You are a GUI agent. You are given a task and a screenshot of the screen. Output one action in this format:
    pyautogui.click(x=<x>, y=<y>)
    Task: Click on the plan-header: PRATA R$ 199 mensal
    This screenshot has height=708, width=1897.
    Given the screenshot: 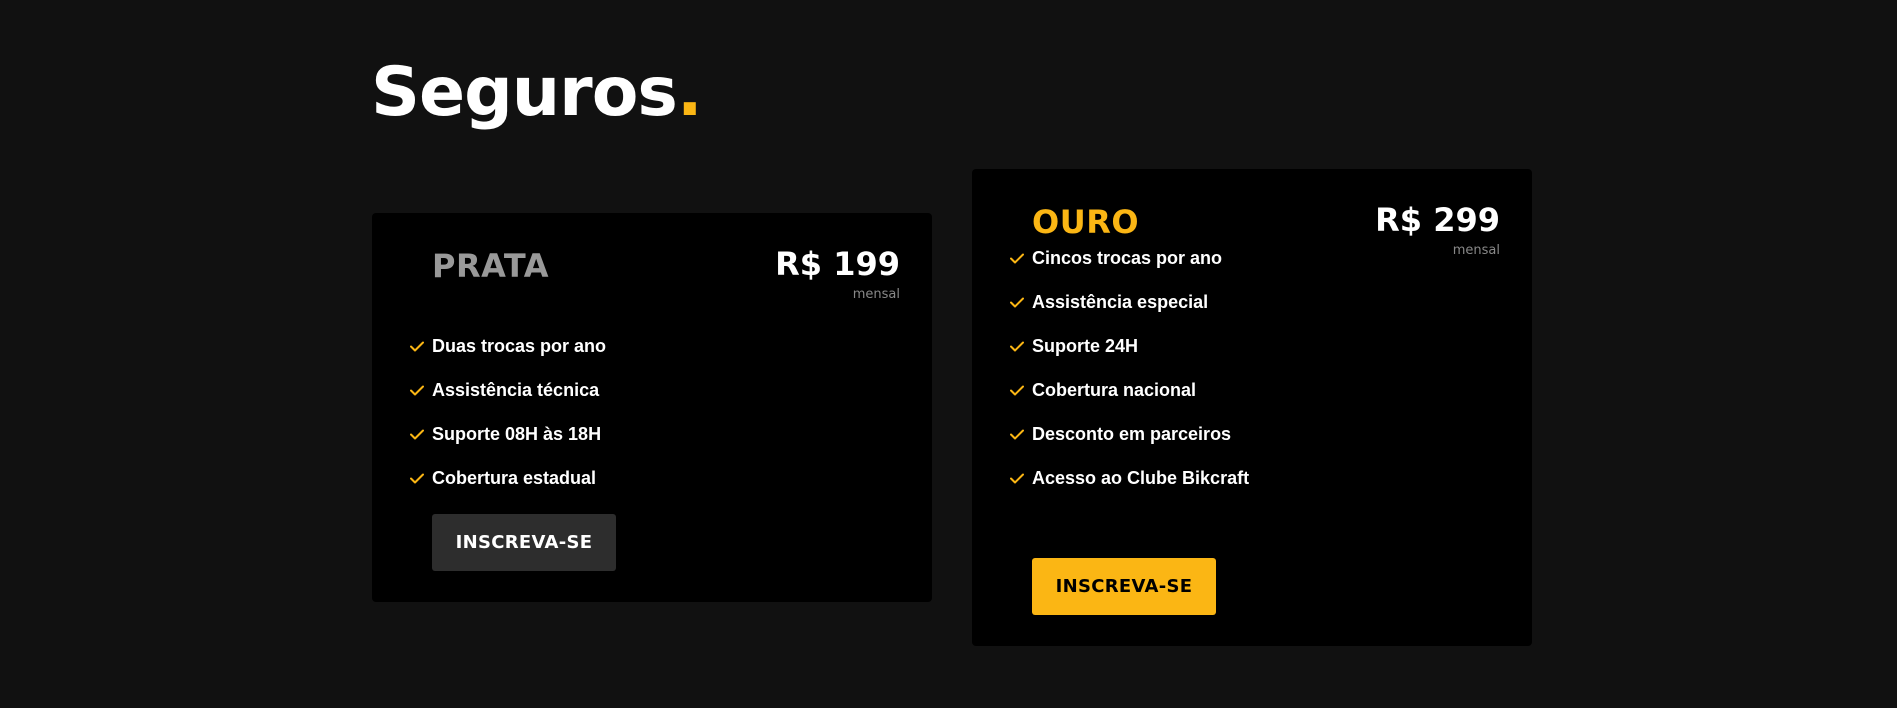 What is the action you would take?
    pyautogui.click(x=666, y=275)
    